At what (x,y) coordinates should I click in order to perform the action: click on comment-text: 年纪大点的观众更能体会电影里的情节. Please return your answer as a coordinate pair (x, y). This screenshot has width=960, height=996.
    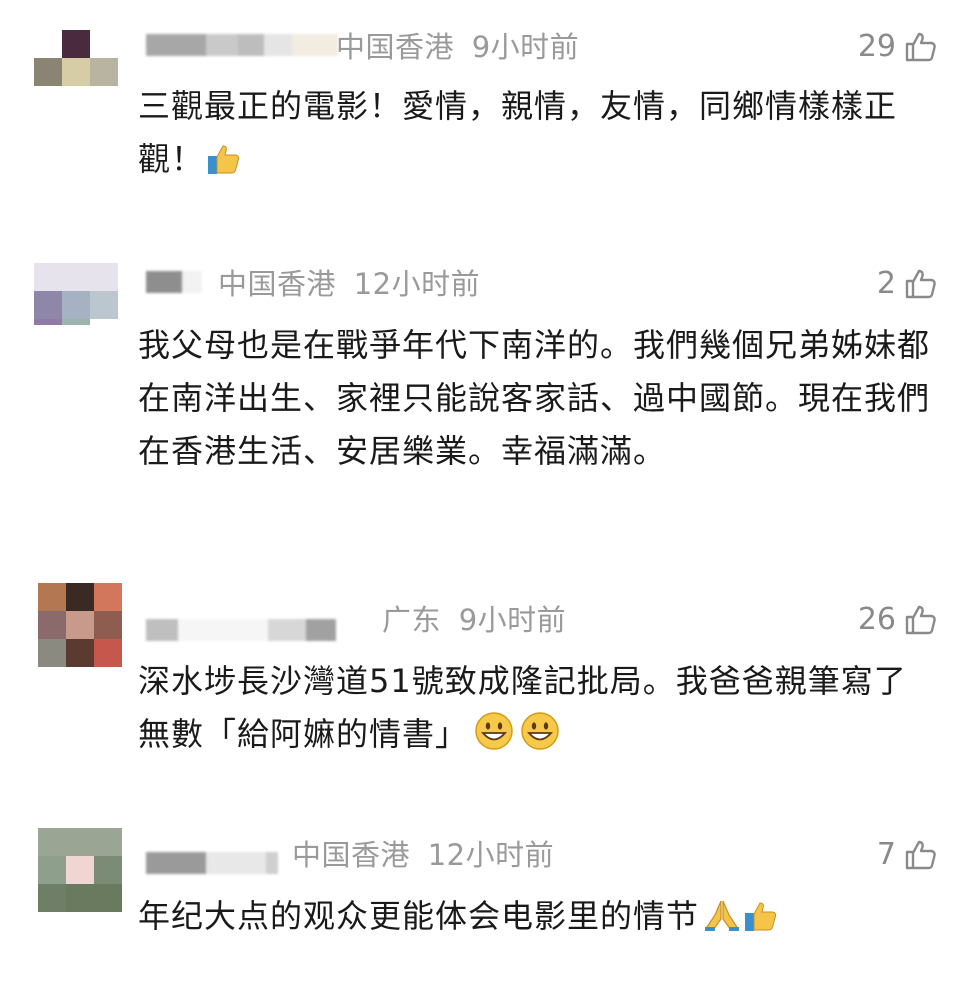
    Looking at the image, I should click on (539, 916).